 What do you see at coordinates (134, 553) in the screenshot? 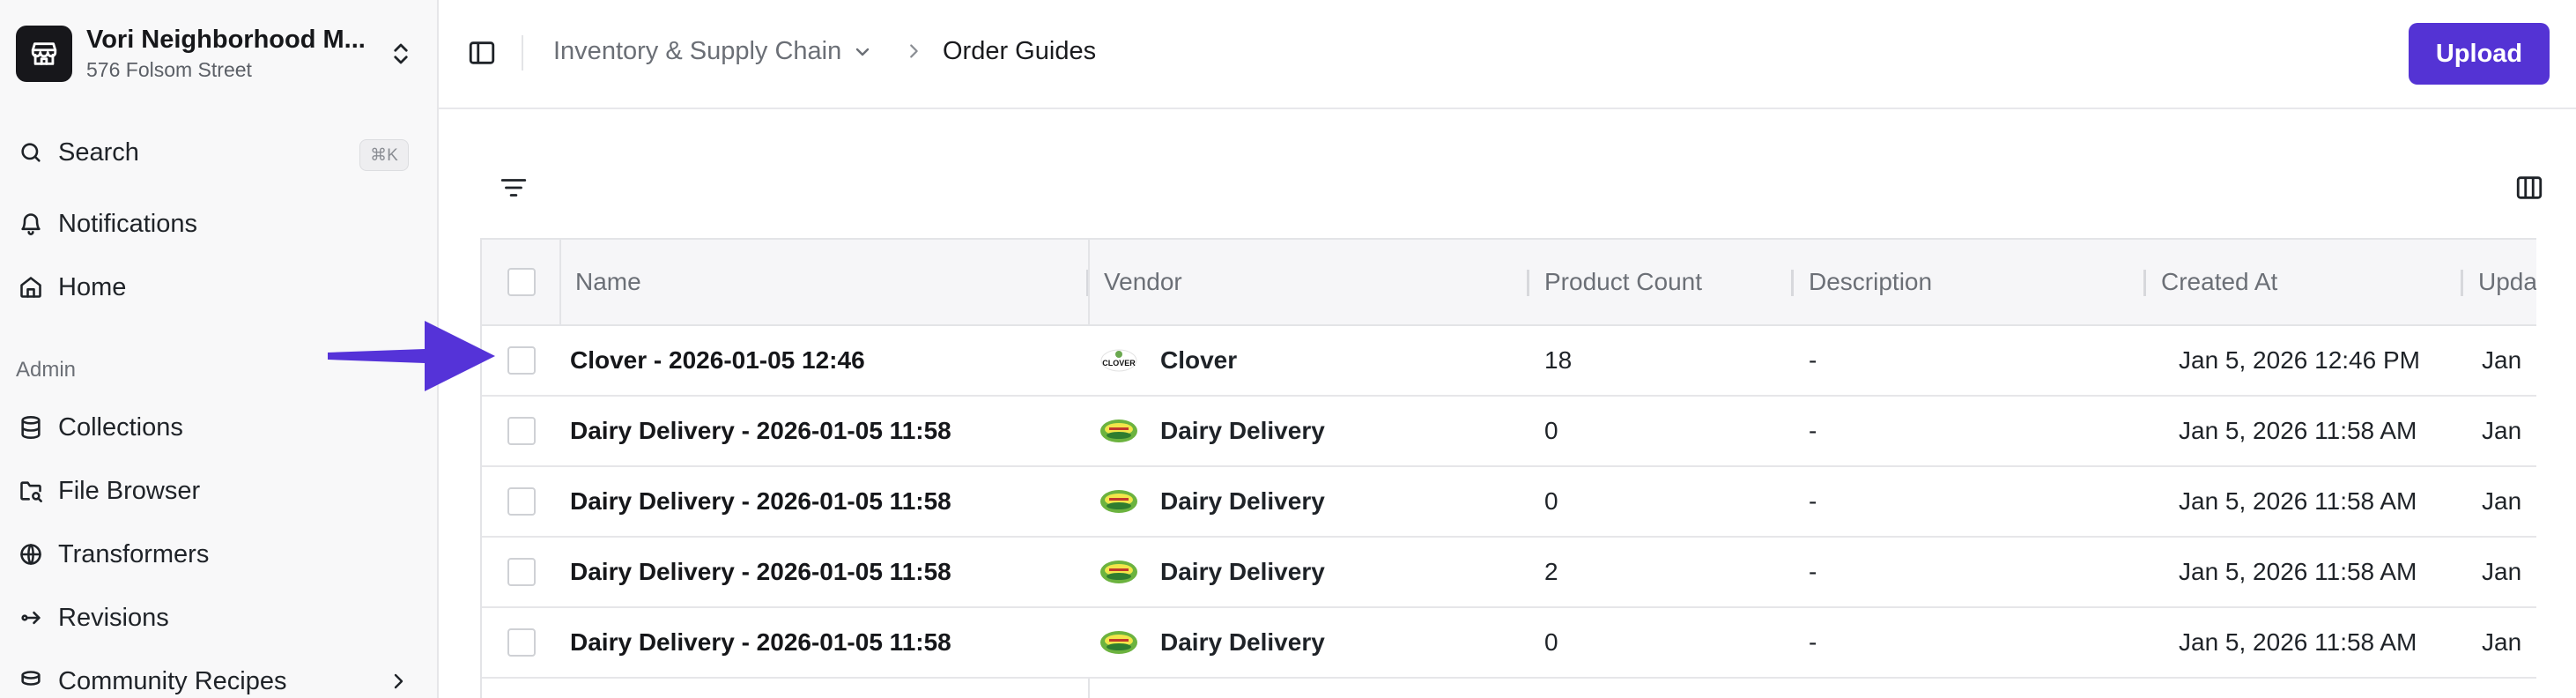
I see `sidebar-item-label: Transformers` at bounding box center [134, 553].